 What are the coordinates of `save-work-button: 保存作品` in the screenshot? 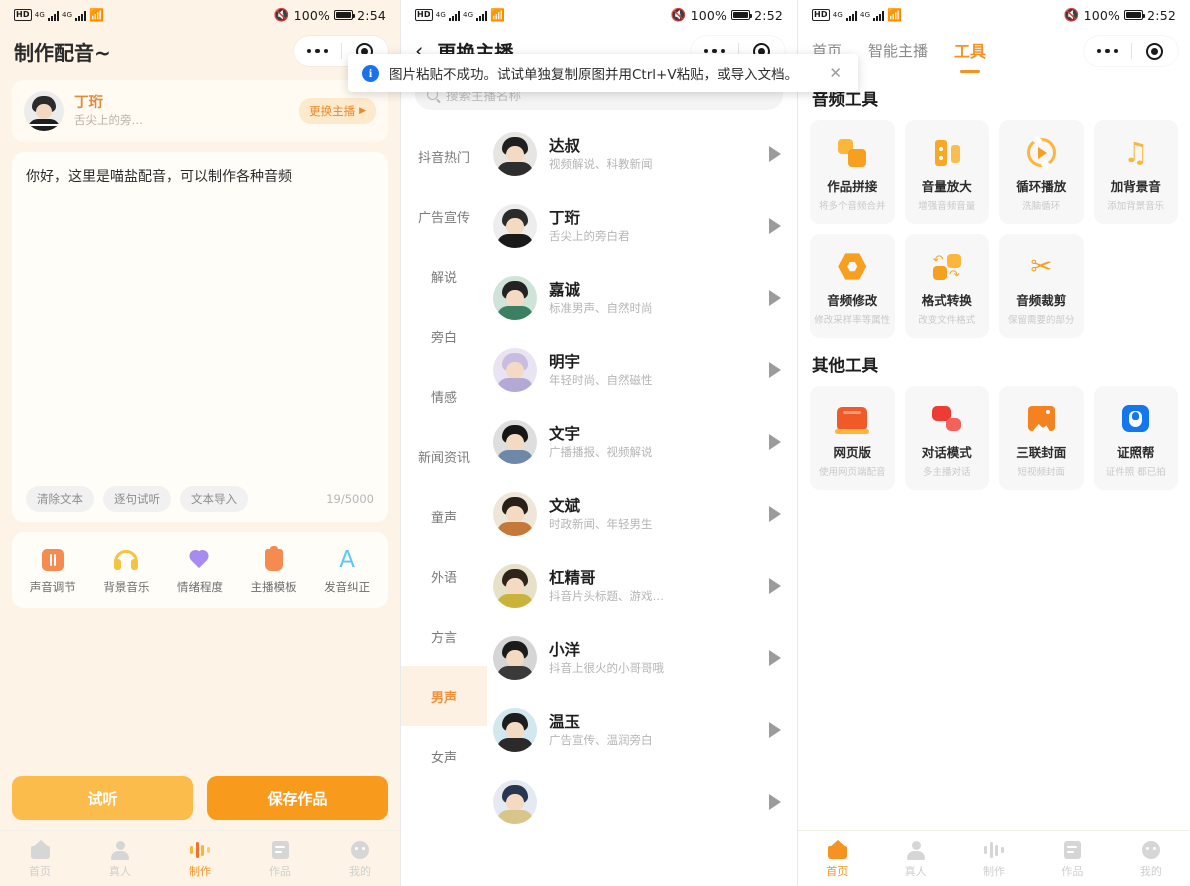 It's located at (297, 798).